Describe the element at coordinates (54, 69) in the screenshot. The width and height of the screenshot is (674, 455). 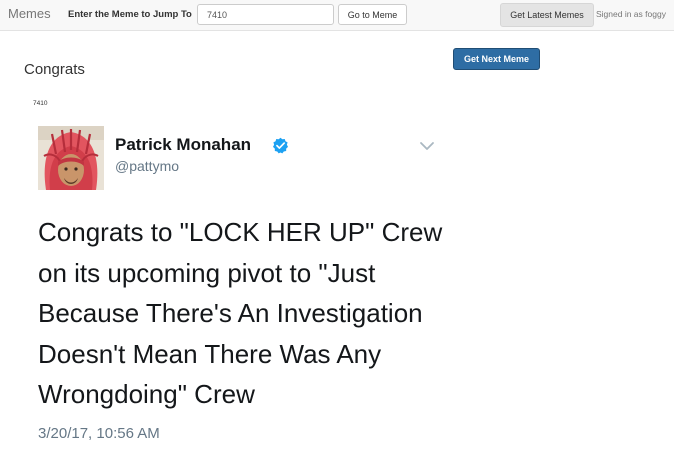
I see `page-title: Congrats` at that location.